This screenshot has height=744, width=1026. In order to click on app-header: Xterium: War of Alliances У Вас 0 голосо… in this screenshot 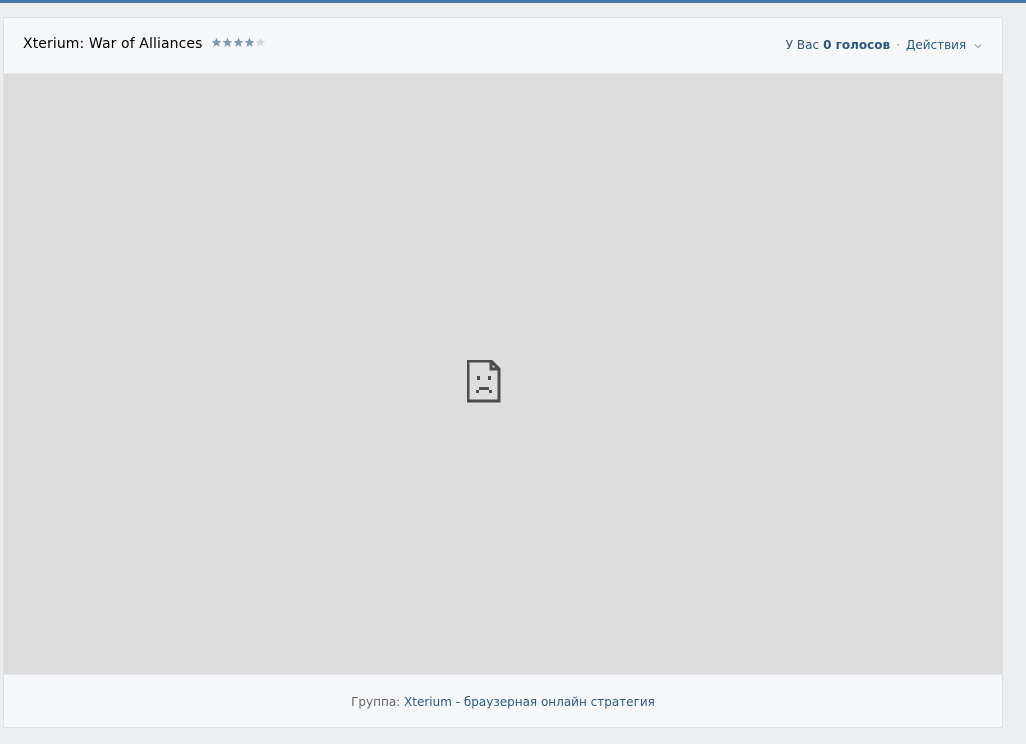, I will do `click(503, 46)`.